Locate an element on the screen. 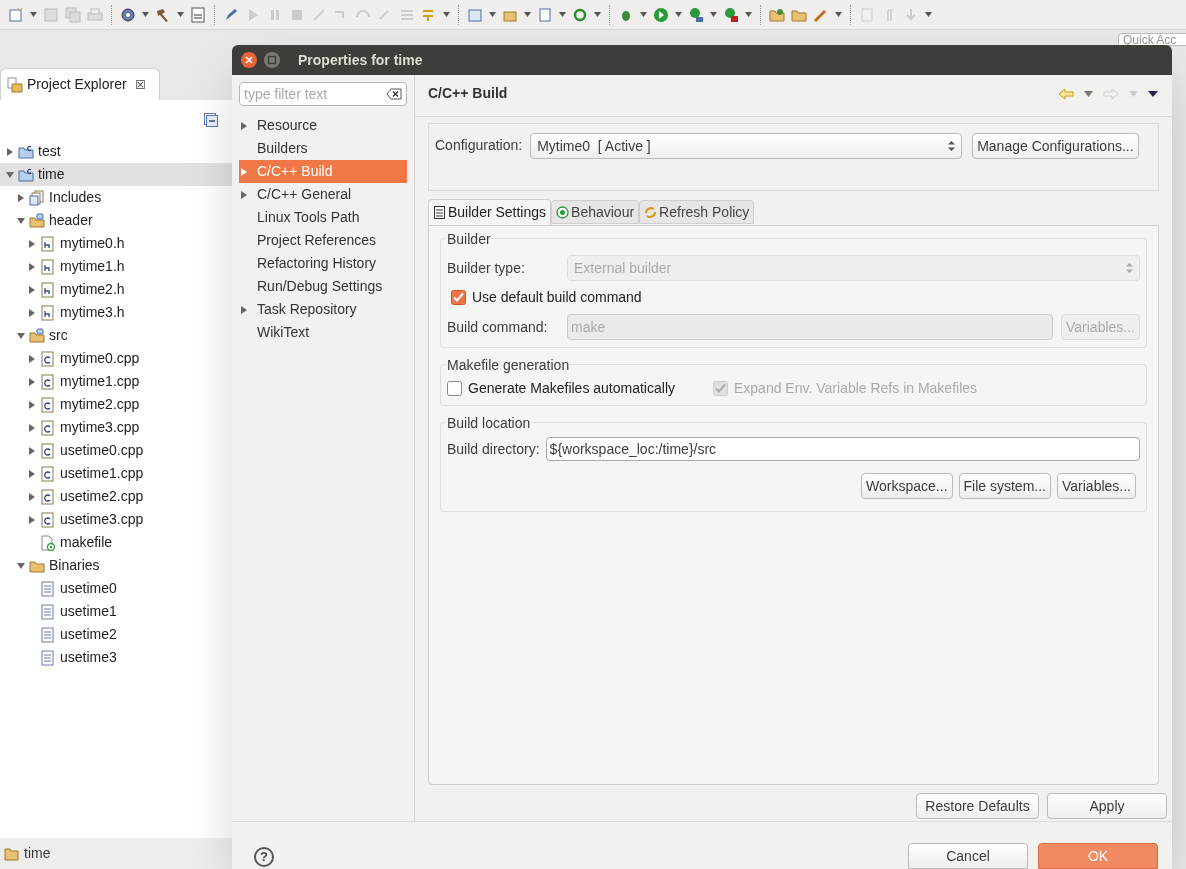 The width and height of the screenshot is (1186, 869). clear-icon is located at coordinates (394, 94).